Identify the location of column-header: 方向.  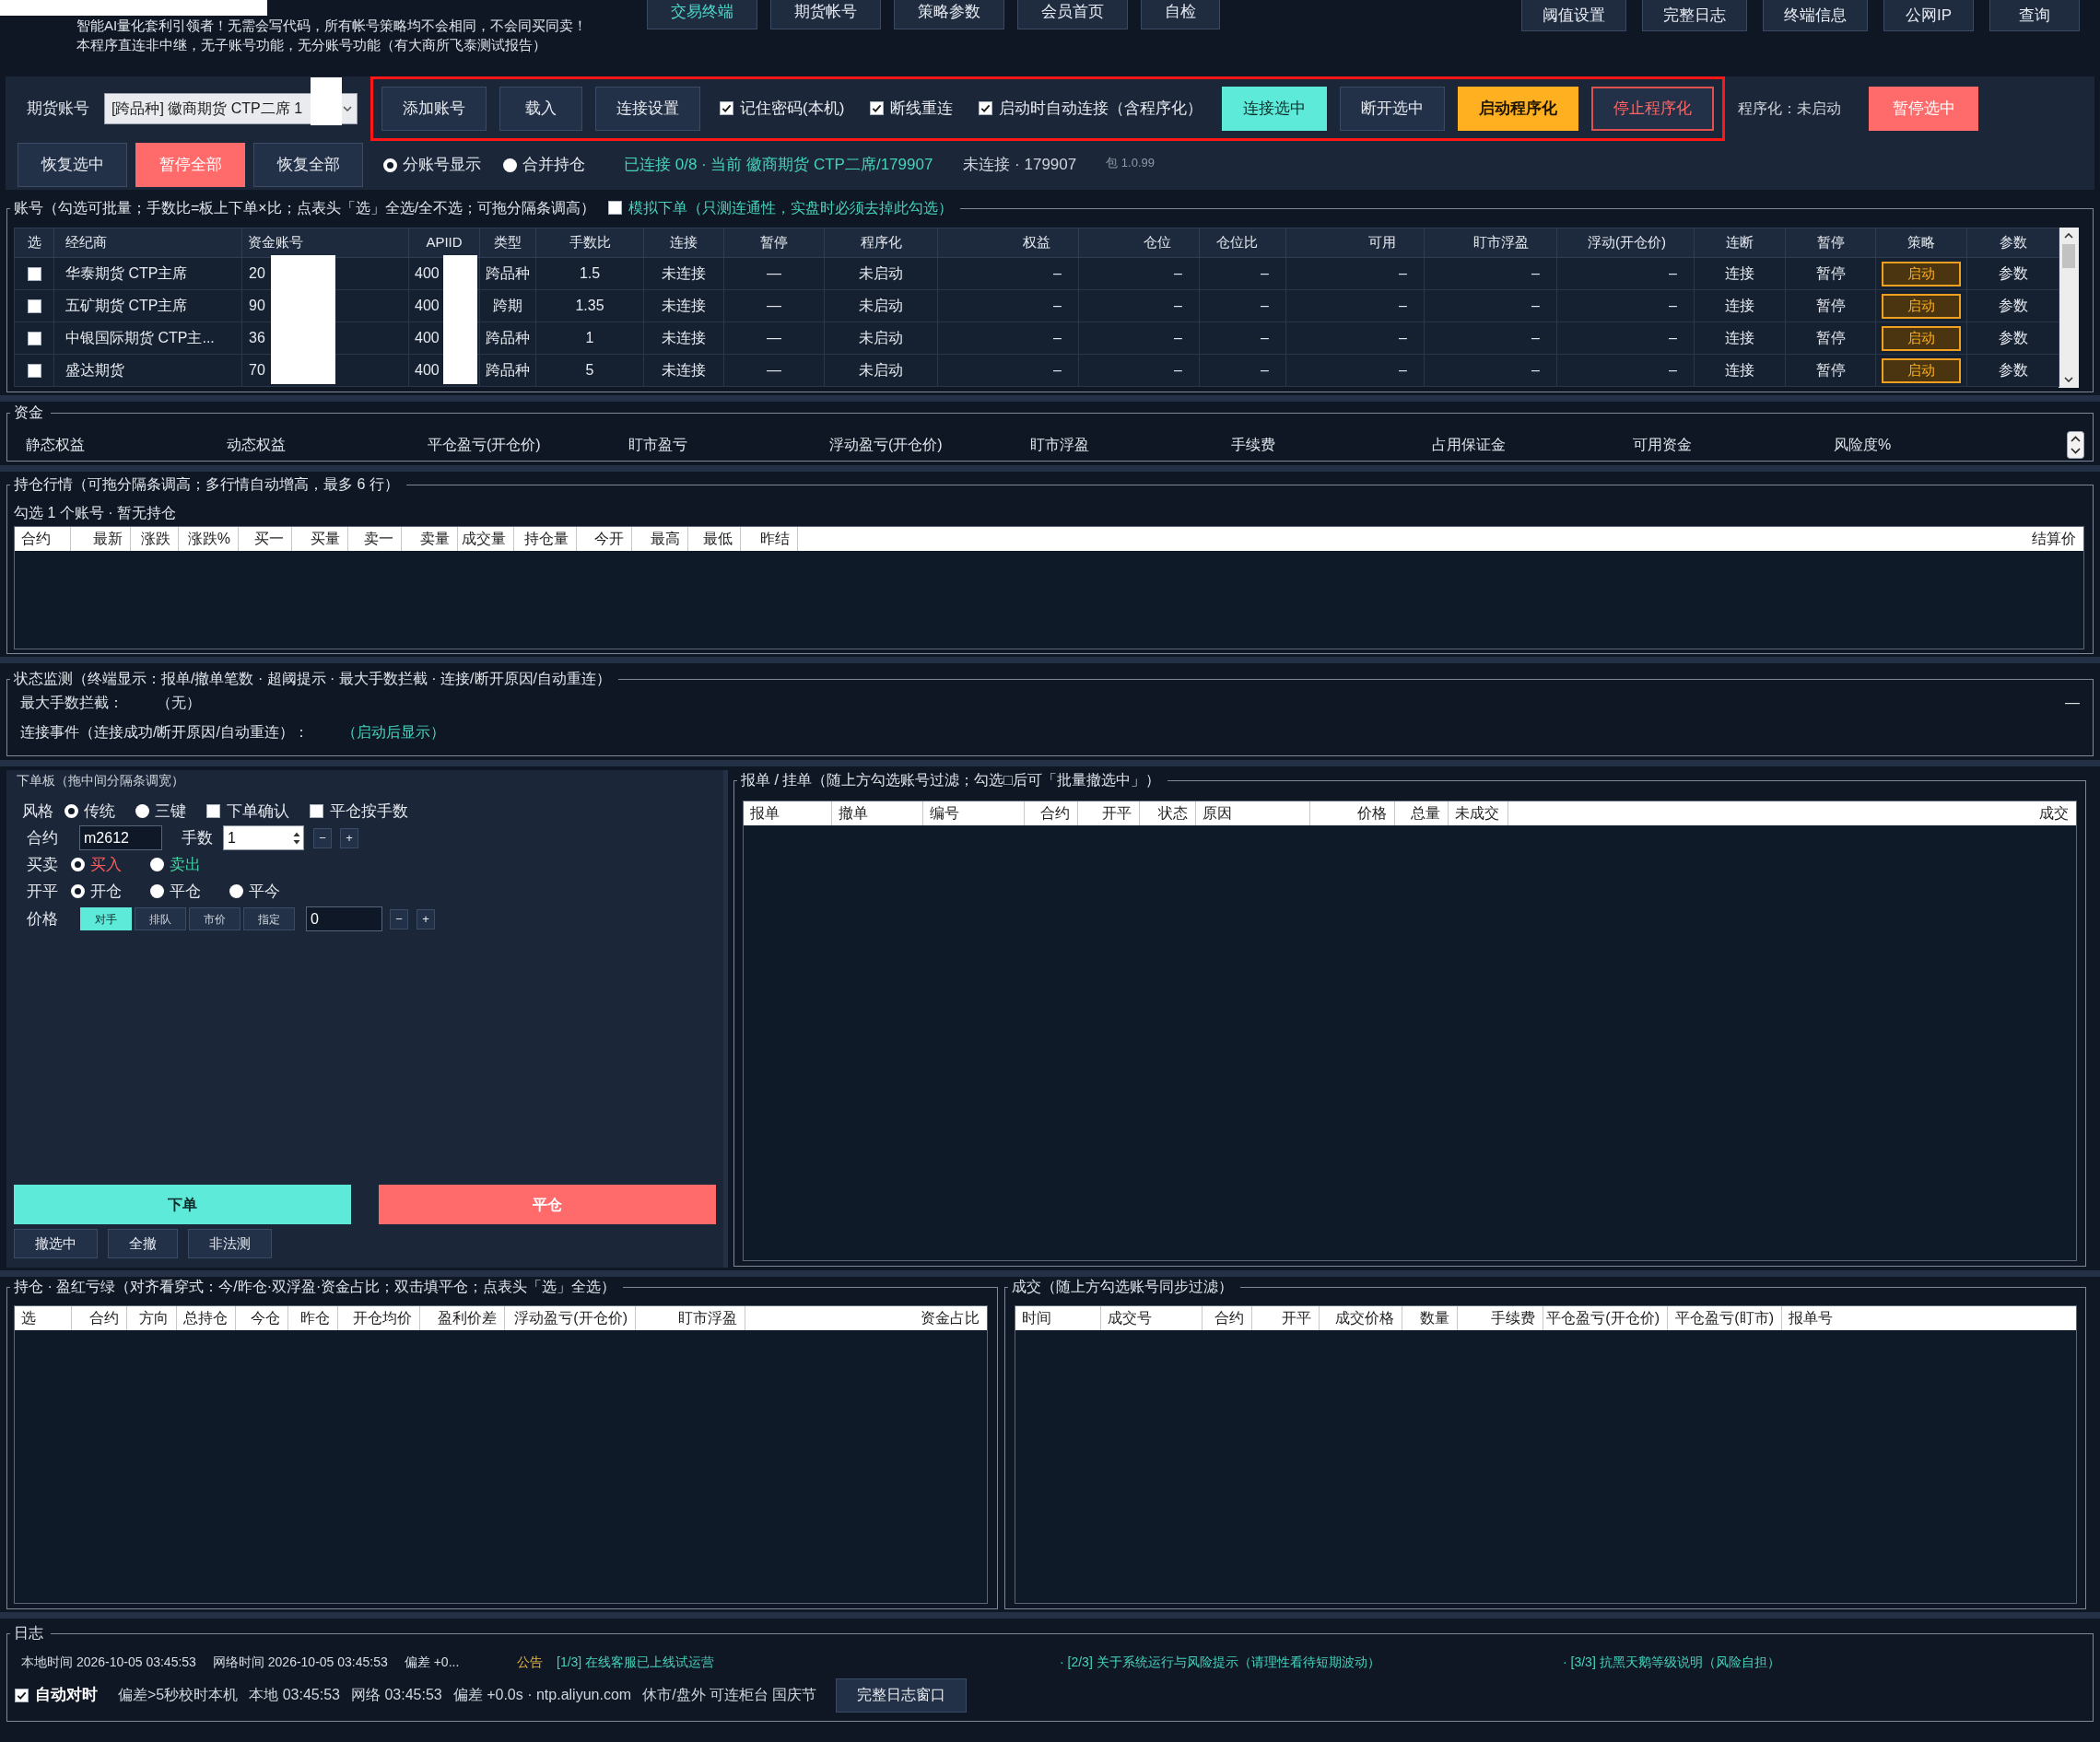
(152, 1318).